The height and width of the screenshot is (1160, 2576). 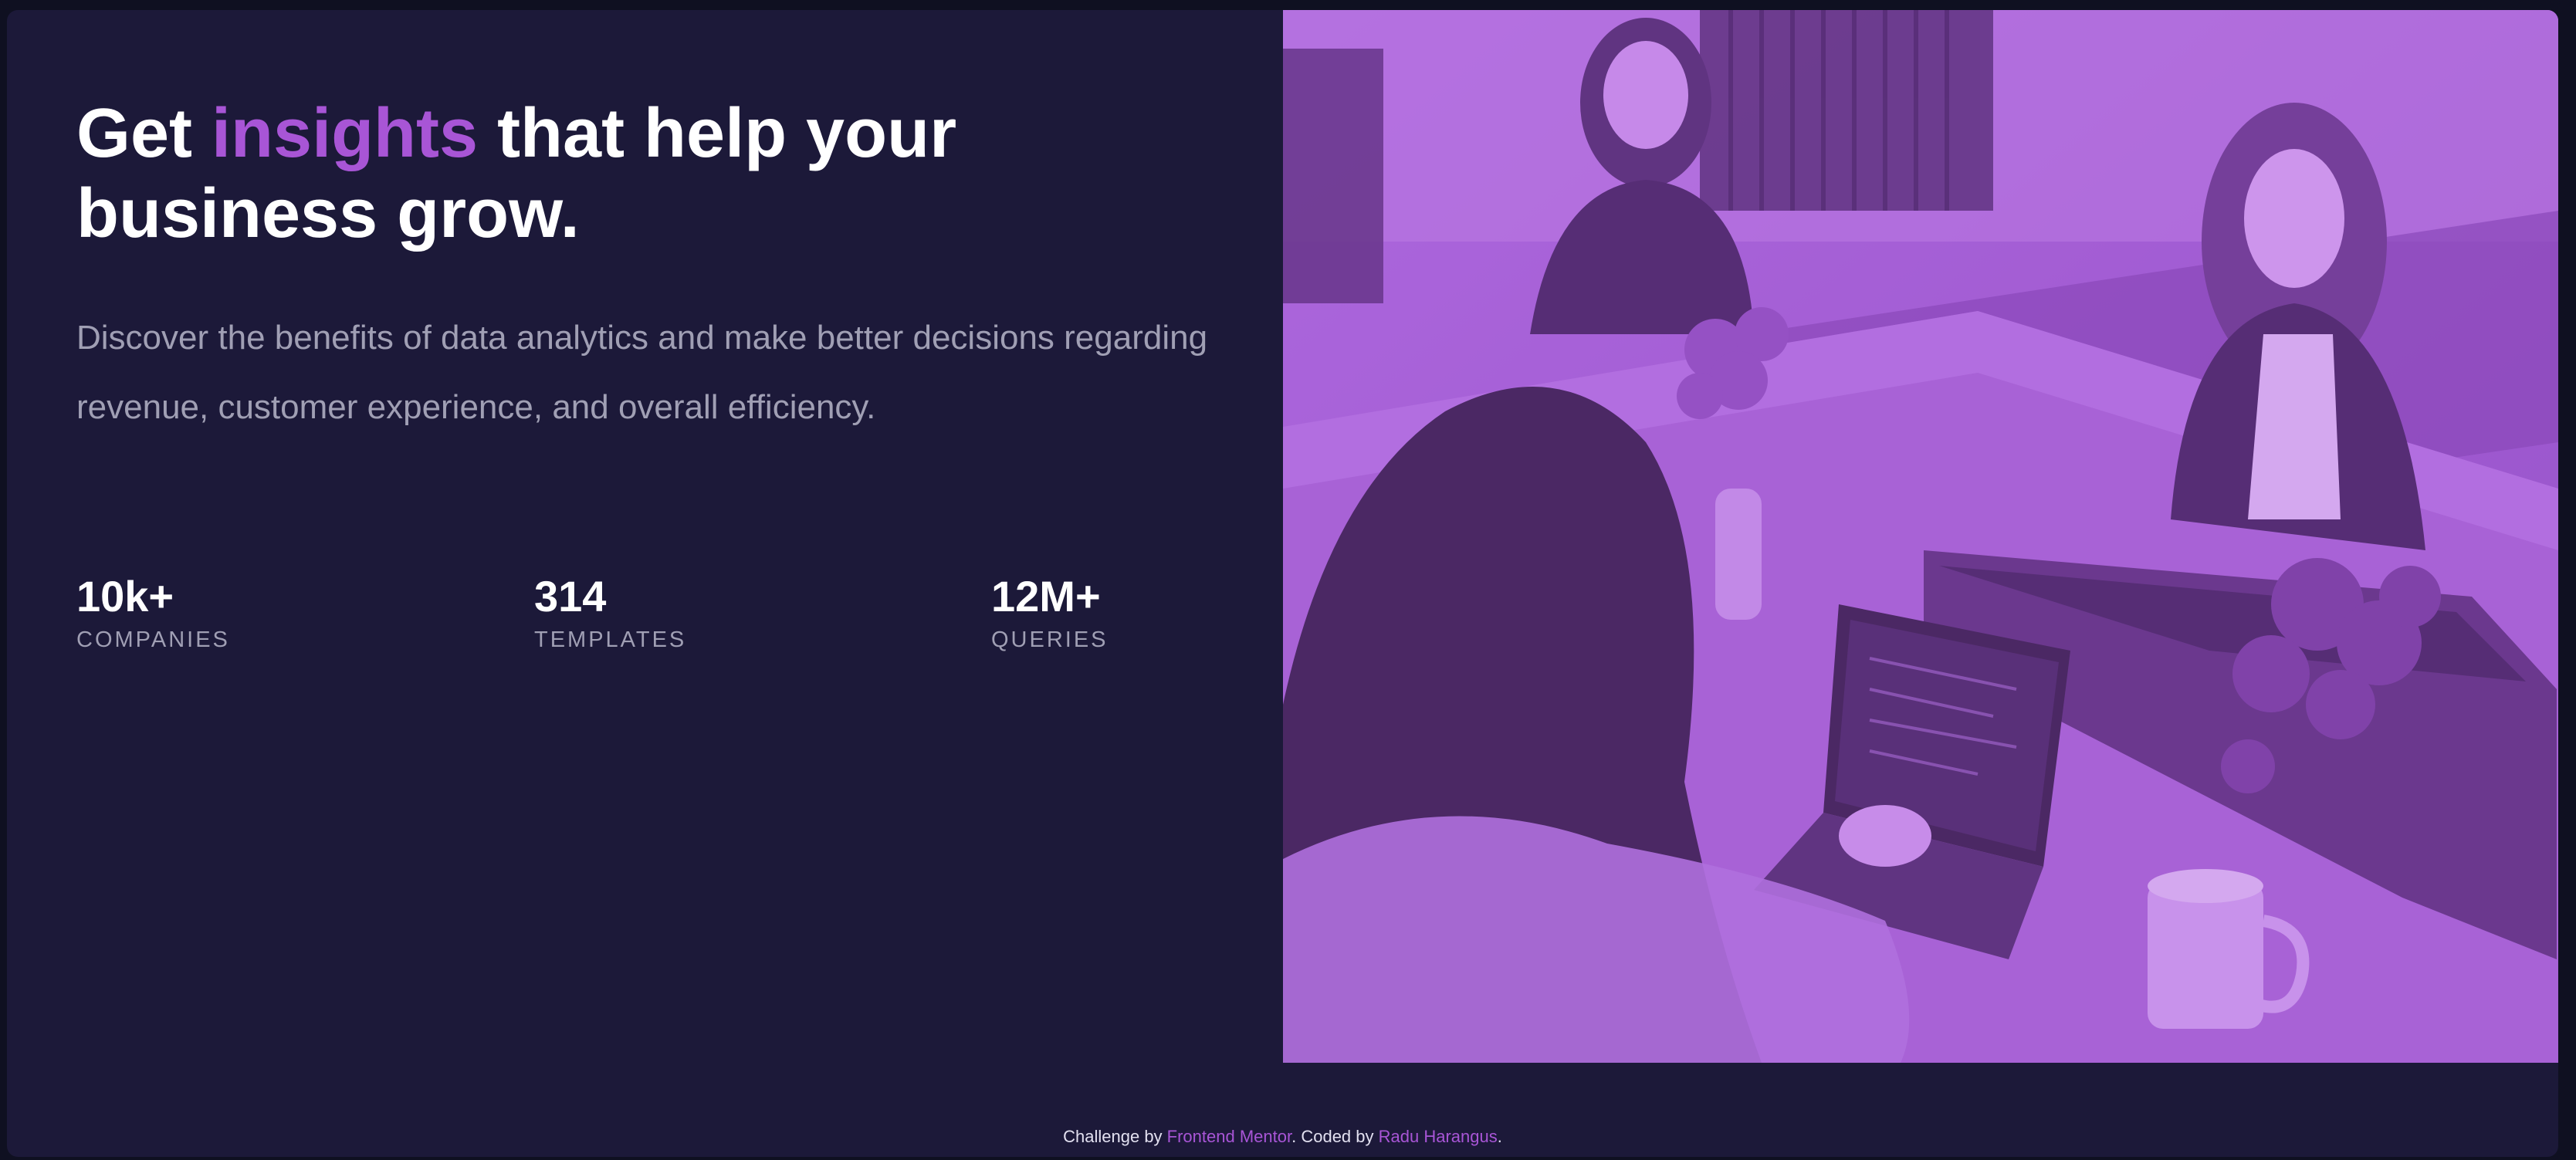 What do you see at coordinates (1046, 596) in the screenshot?
I see `stat-value: 12M+` at bounding box center [1046, 596].